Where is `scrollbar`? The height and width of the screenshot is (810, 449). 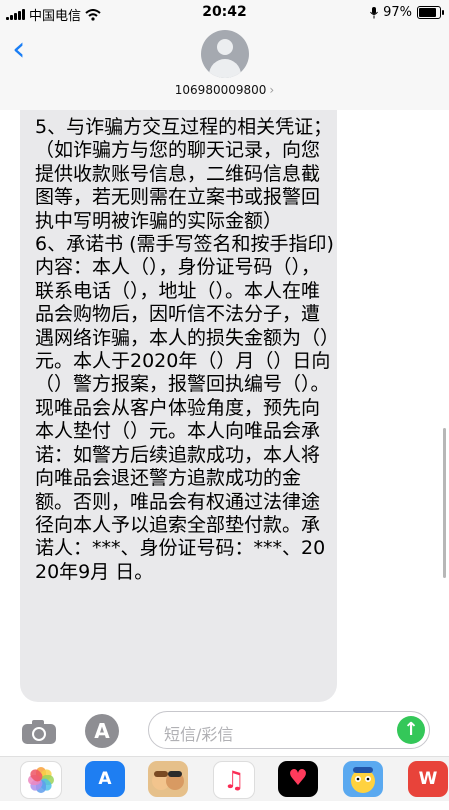 scrollbar is located at coordinates (444, 503).